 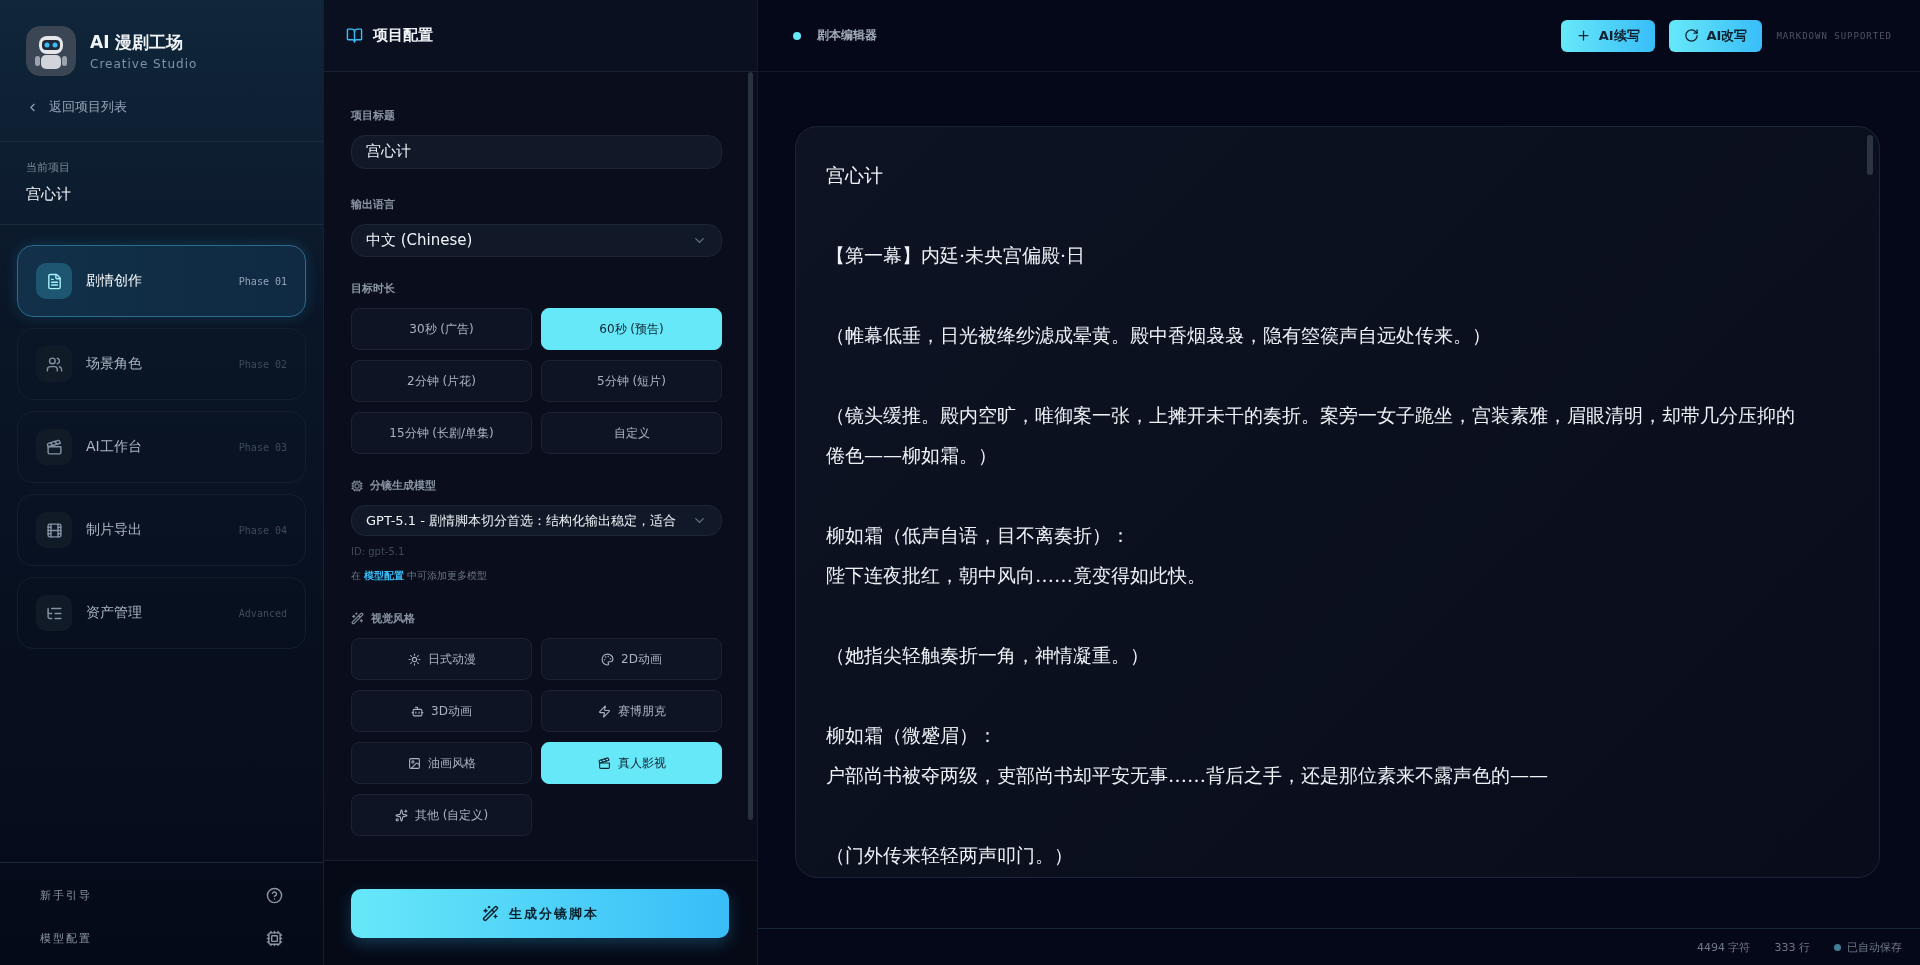 I want to click on script-line: 陛下连夜批红，朝中风向……竟变得如此快。, so click(x=1016, y=575).